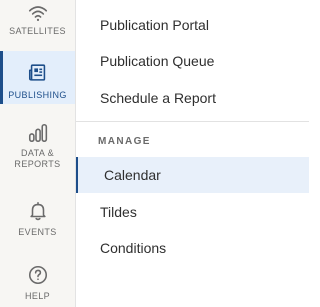 This screenshot has height=307, width=320. What do you see at coordinates (37, 133) in the screenshot?
I see `bar-chart-icon` at bounding box center [37, 133].